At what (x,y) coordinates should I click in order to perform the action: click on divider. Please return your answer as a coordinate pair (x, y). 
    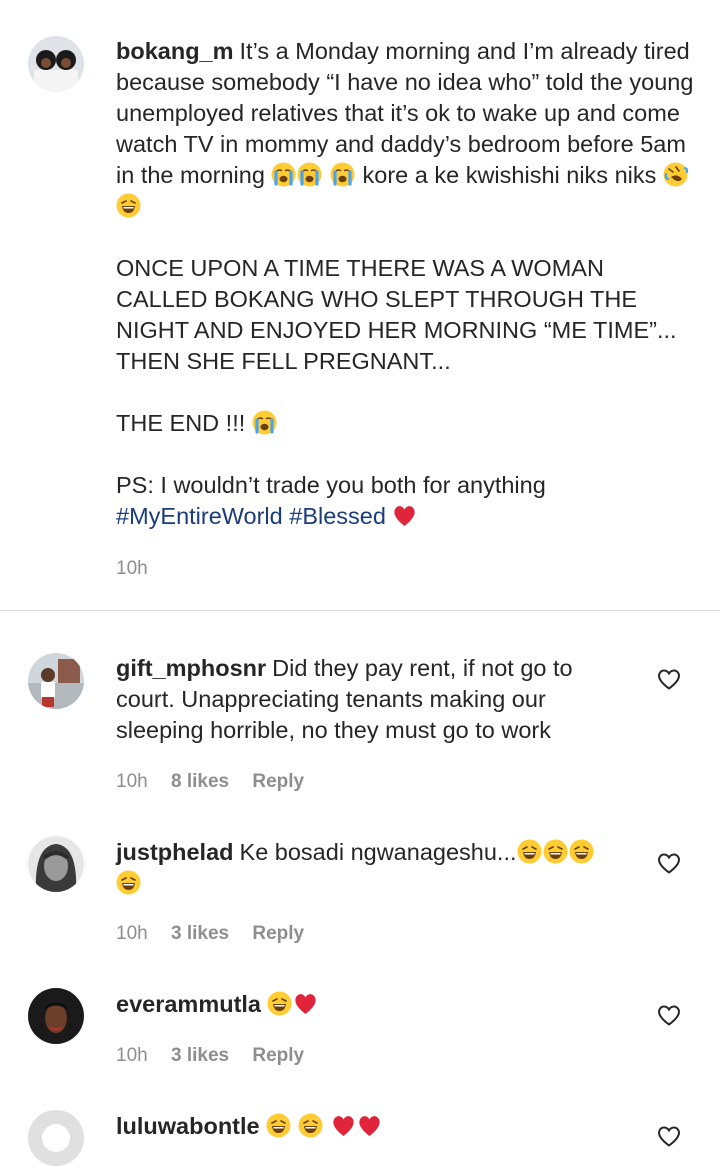
    Looking at the image, I should click on (360, 610).